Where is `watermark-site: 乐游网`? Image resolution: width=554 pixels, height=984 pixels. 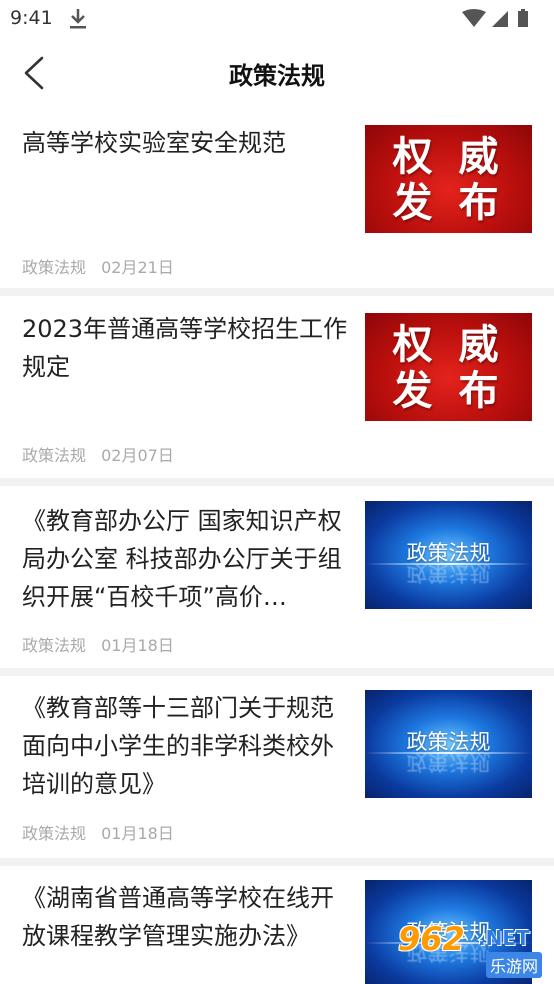
watermark-site: 乐游网 is located at coordinates (514, 965).